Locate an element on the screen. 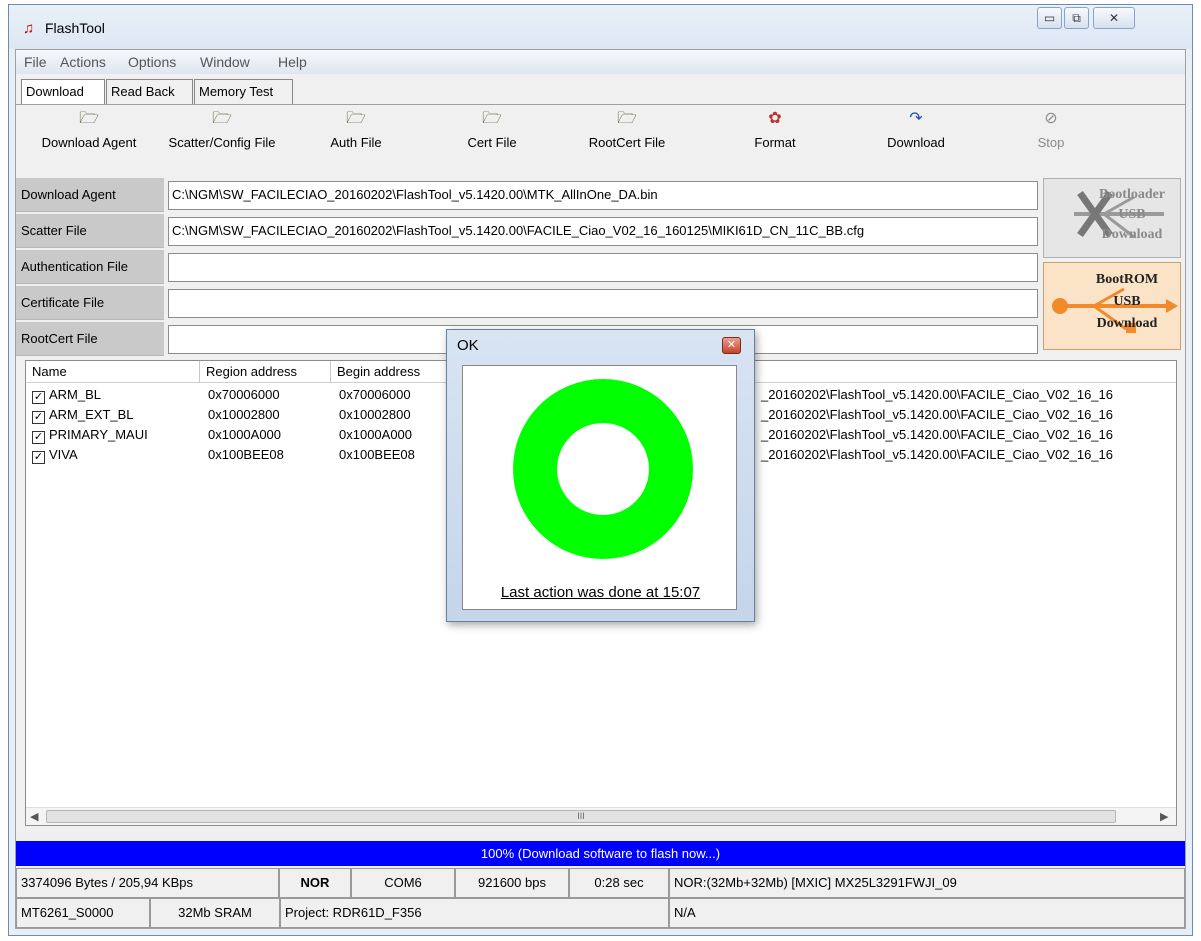 The image size is (1201, 941). window-title: FlashTool is located at coordinates (75, 28).